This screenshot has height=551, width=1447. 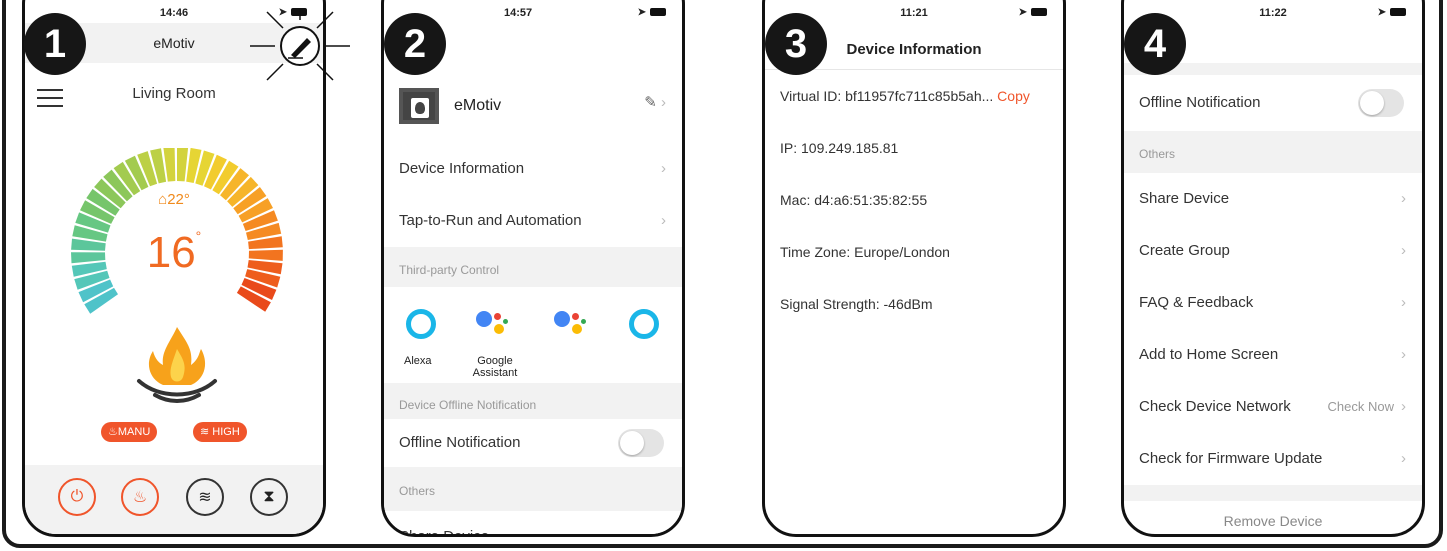 I want to click on status-time: 11:22, so click(x=1273, y=13).